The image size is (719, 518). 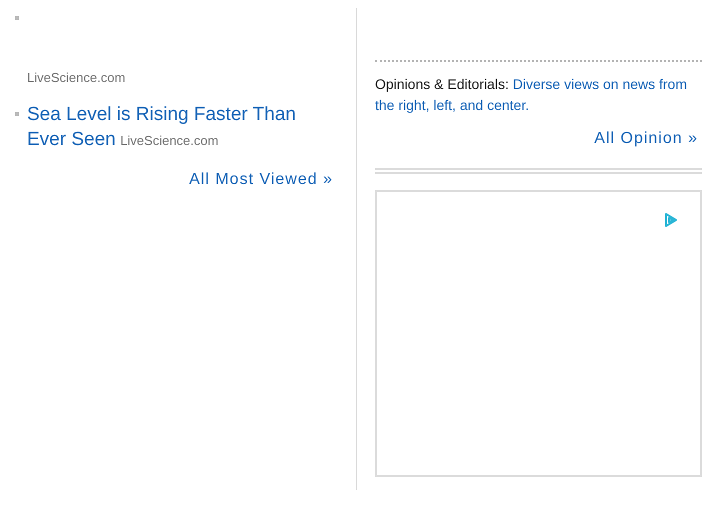 I want to click on all-opinion-link: All Opinion », so click(x=646, y=139).